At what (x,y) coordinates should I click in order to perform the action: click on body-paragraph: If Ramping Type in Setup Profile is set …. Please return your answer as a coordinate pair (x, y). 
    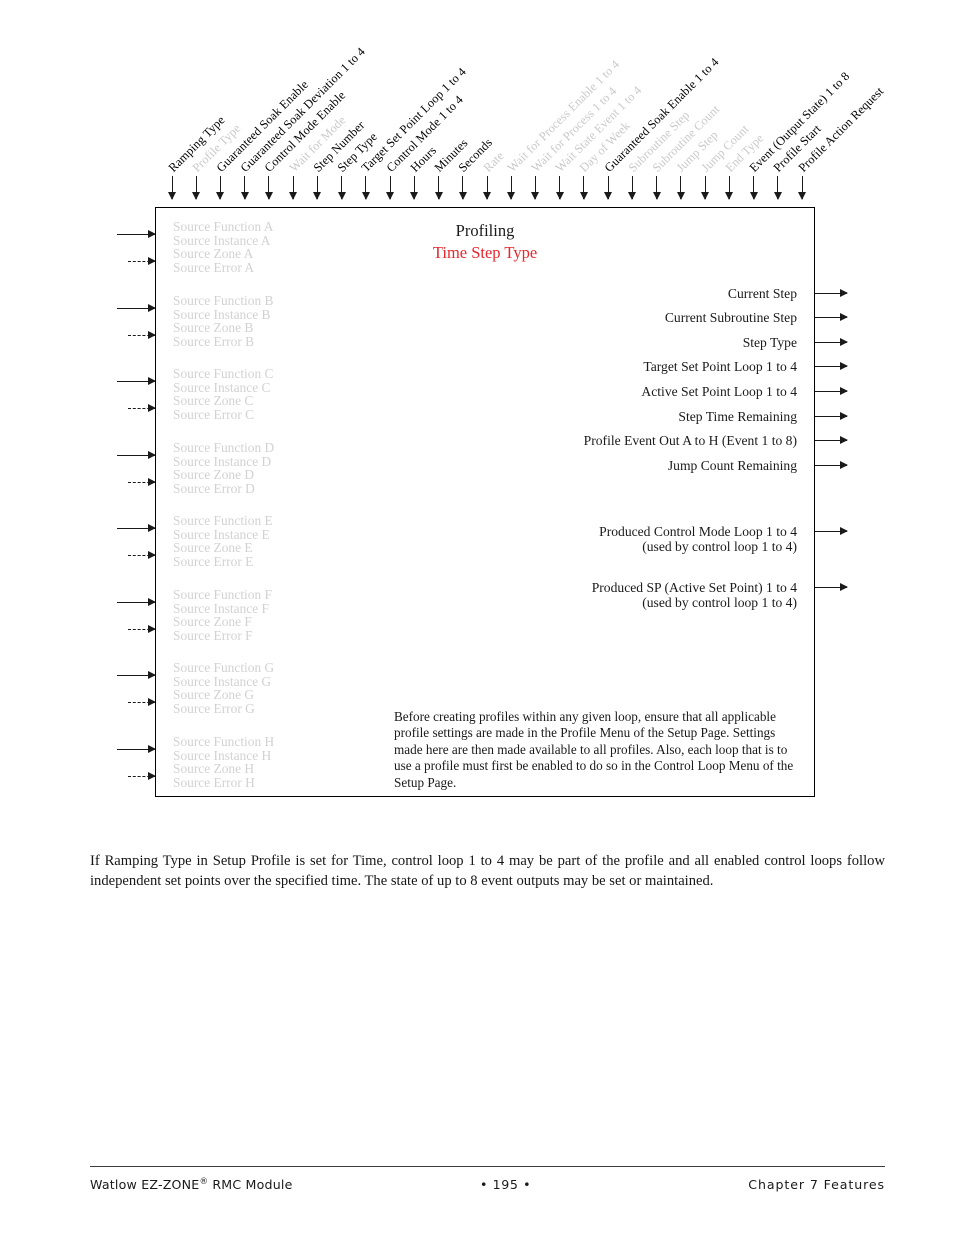
    Looking at the image, I should click on (487, 871).